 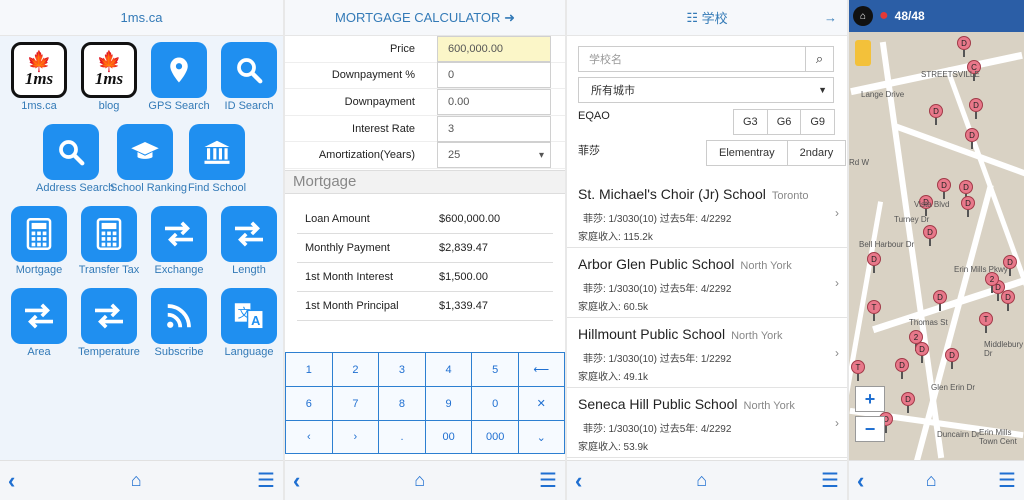 I want to click on tile-exchange: Exchange, so click(x=179, y=241).